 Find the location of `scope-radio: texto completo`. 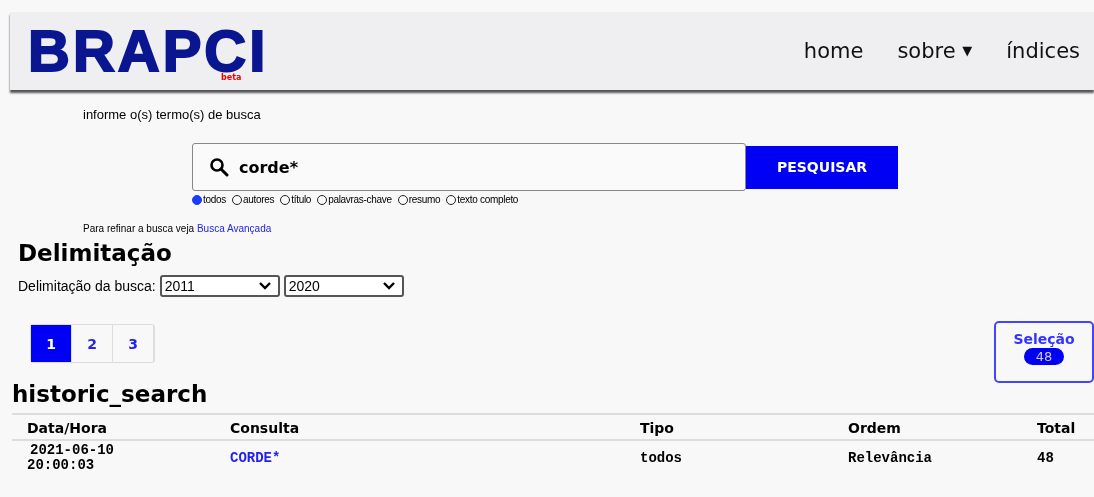

scope-radio: texto completo is located at coordinates (482, 199).